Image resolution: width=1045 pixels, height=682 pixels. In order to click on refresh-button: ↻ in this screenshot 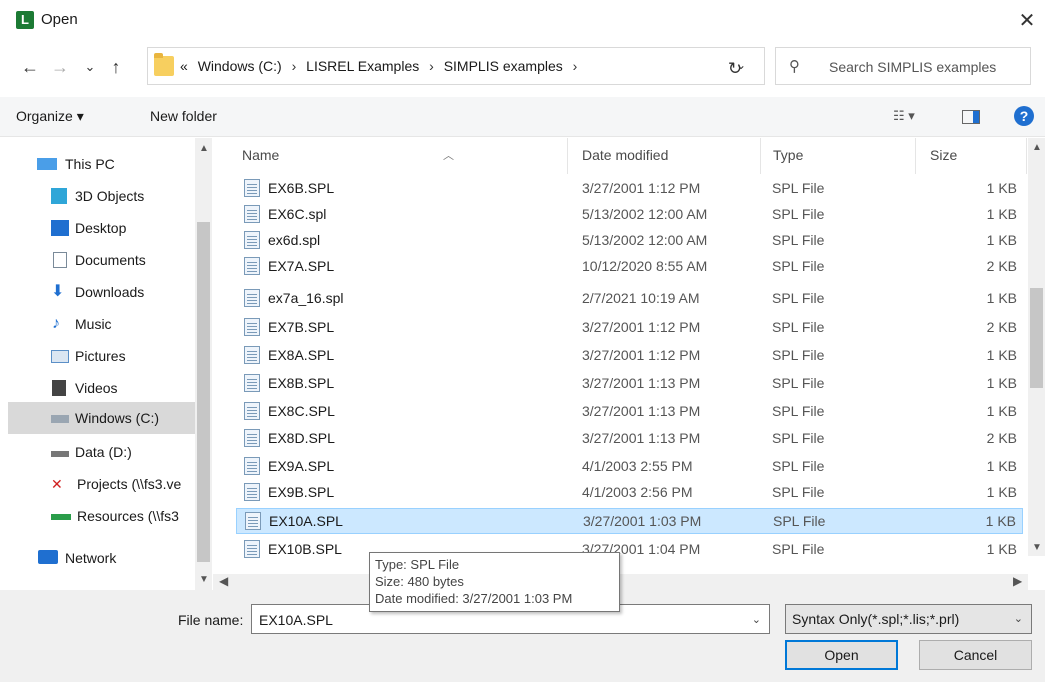, I will do `click(735, 69)`.